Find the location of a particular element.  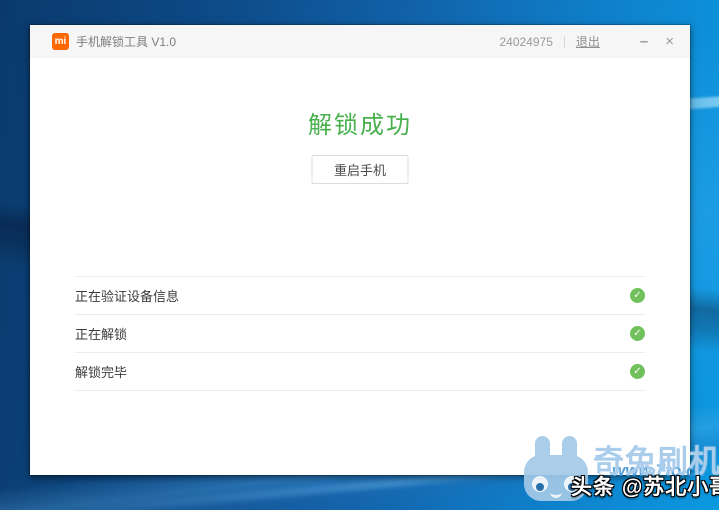

status-step-unlock-complete: 解锁完毕 ✓ is located at coordinates (360, 372).